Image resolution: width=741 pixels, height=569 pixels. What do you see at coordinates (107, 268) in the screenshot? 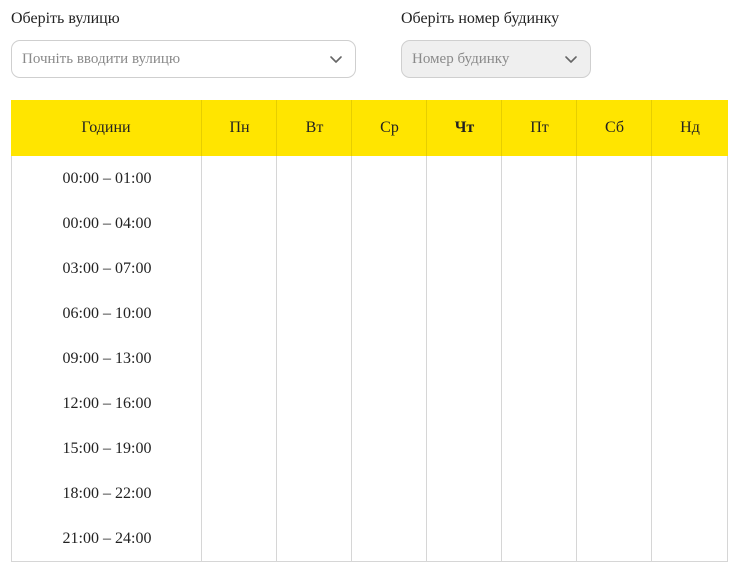
I see `hour-slot: 03:00 – 07:00` at bounding box center [107, 268].